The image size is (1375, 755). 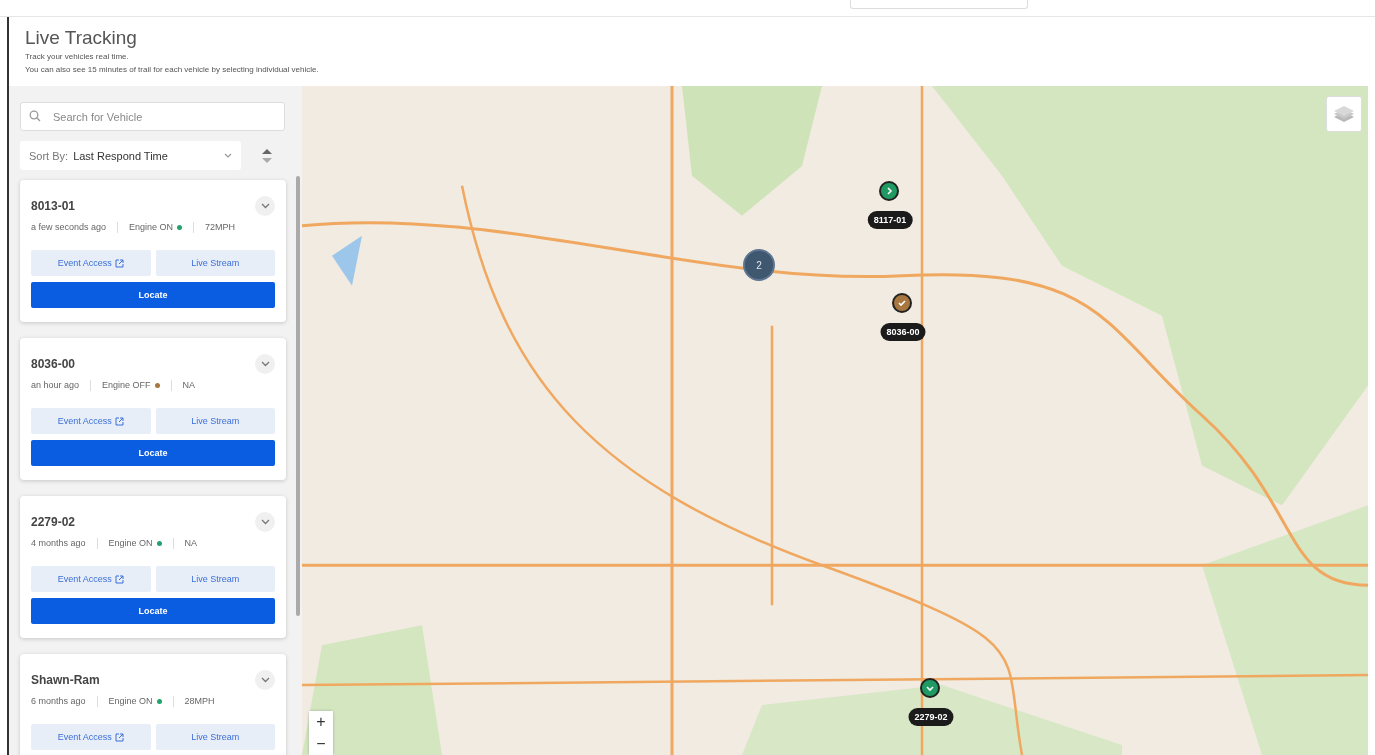 What do you see at coordinates (267, 155) in the screenshot?
I see `sort-arrows-icon` at bounding box center [267, 155].